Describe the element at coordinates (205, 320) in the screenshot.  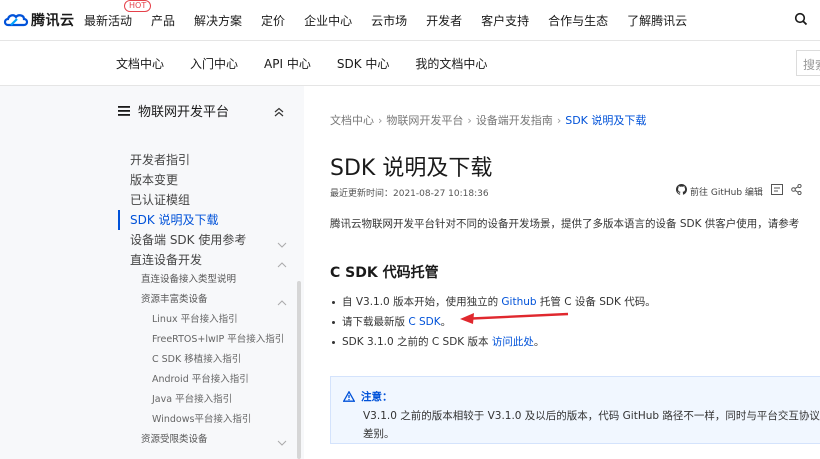
I see `sidebar-item-linux-guide: Linux 平台接入指引` at that location.